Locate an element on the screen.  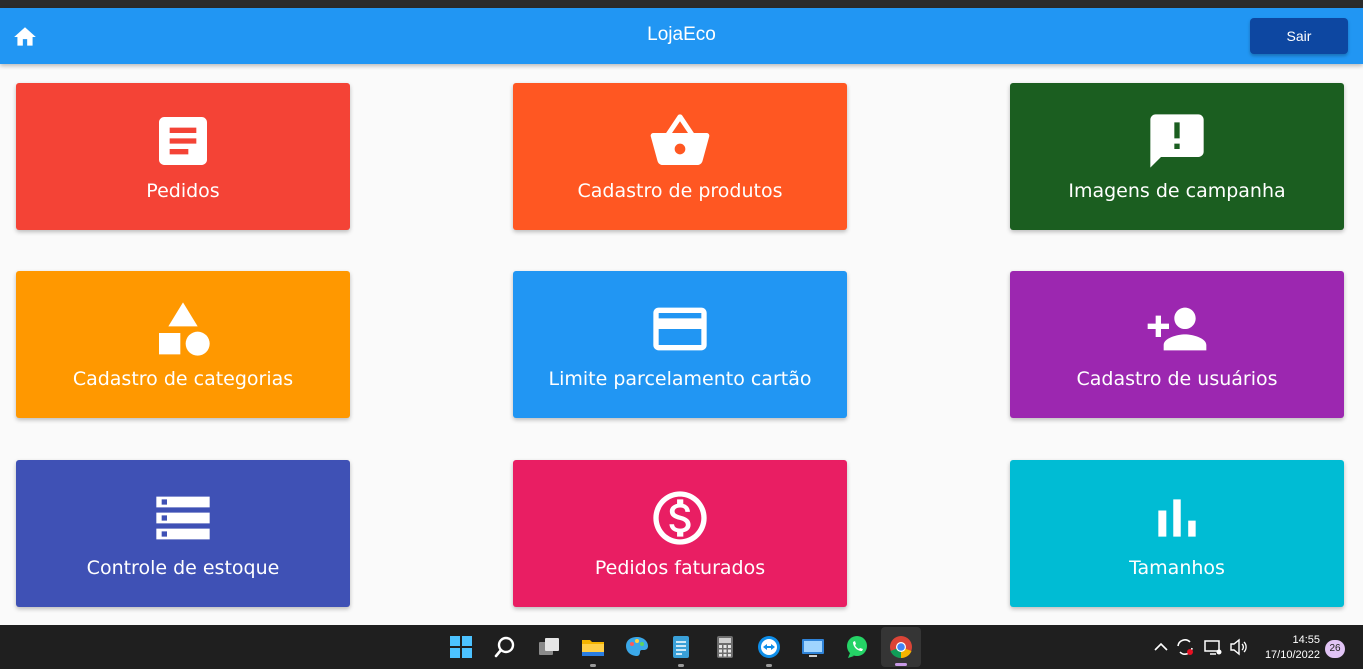
card-pedidos-faturados: Pedidos faturados is located at coordinates (680, 533).